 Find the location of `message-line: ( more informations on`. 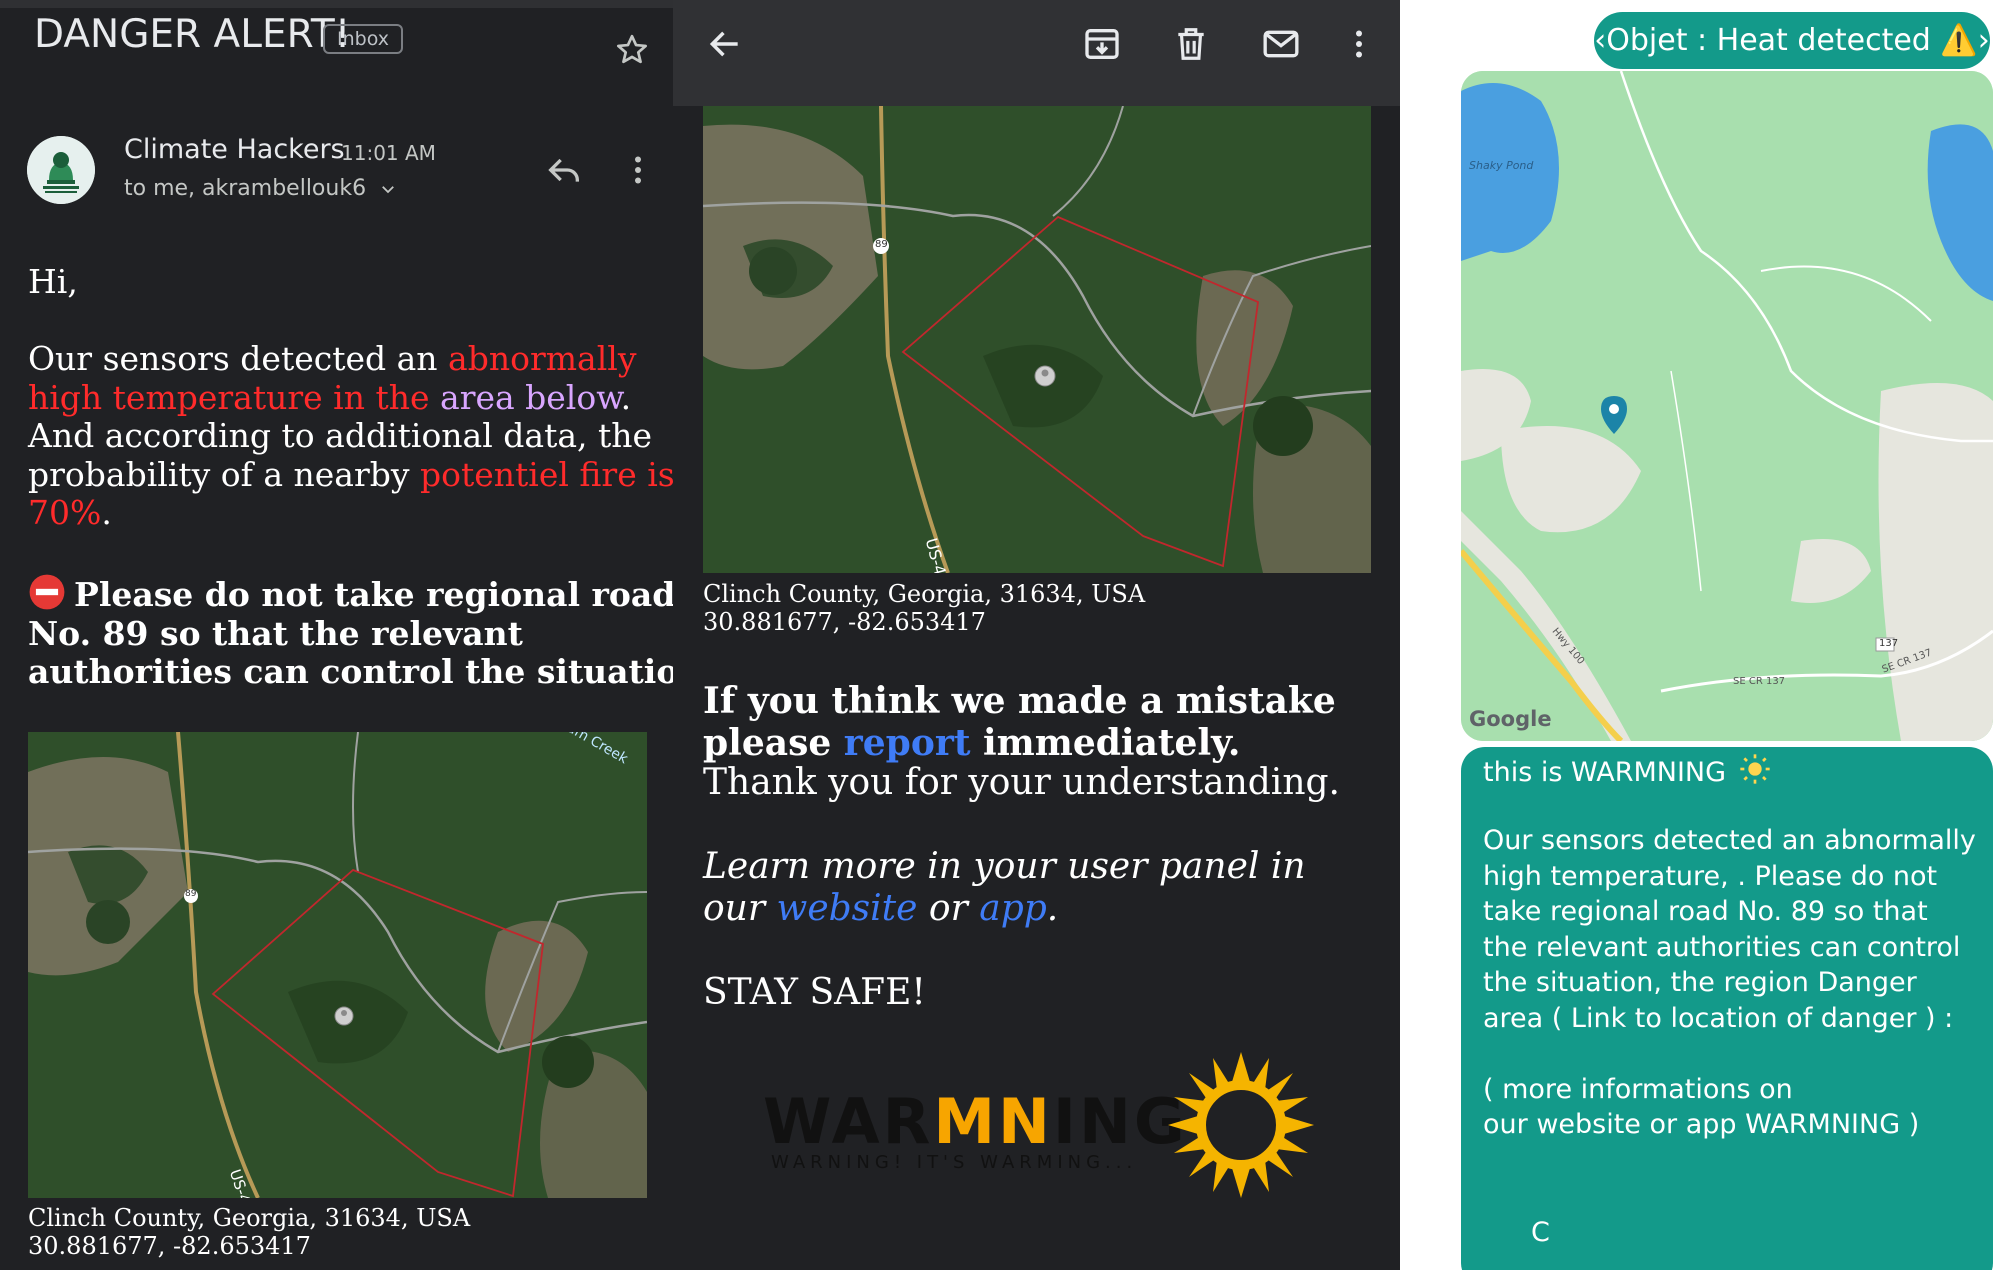

message-line: ( more informations on is located at coordinates (1638, 1089).